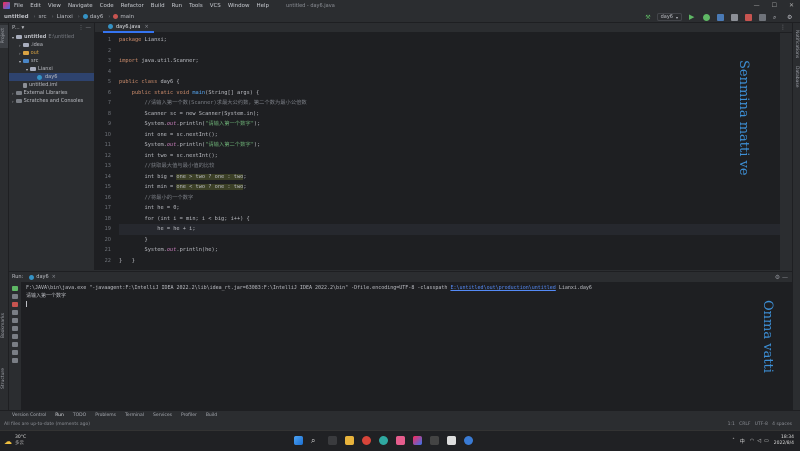 The image size is (800, 451). Describe the element at coordinates (97, 17) in the screenshot. I see `breadcrumb-class: day6` at that location.